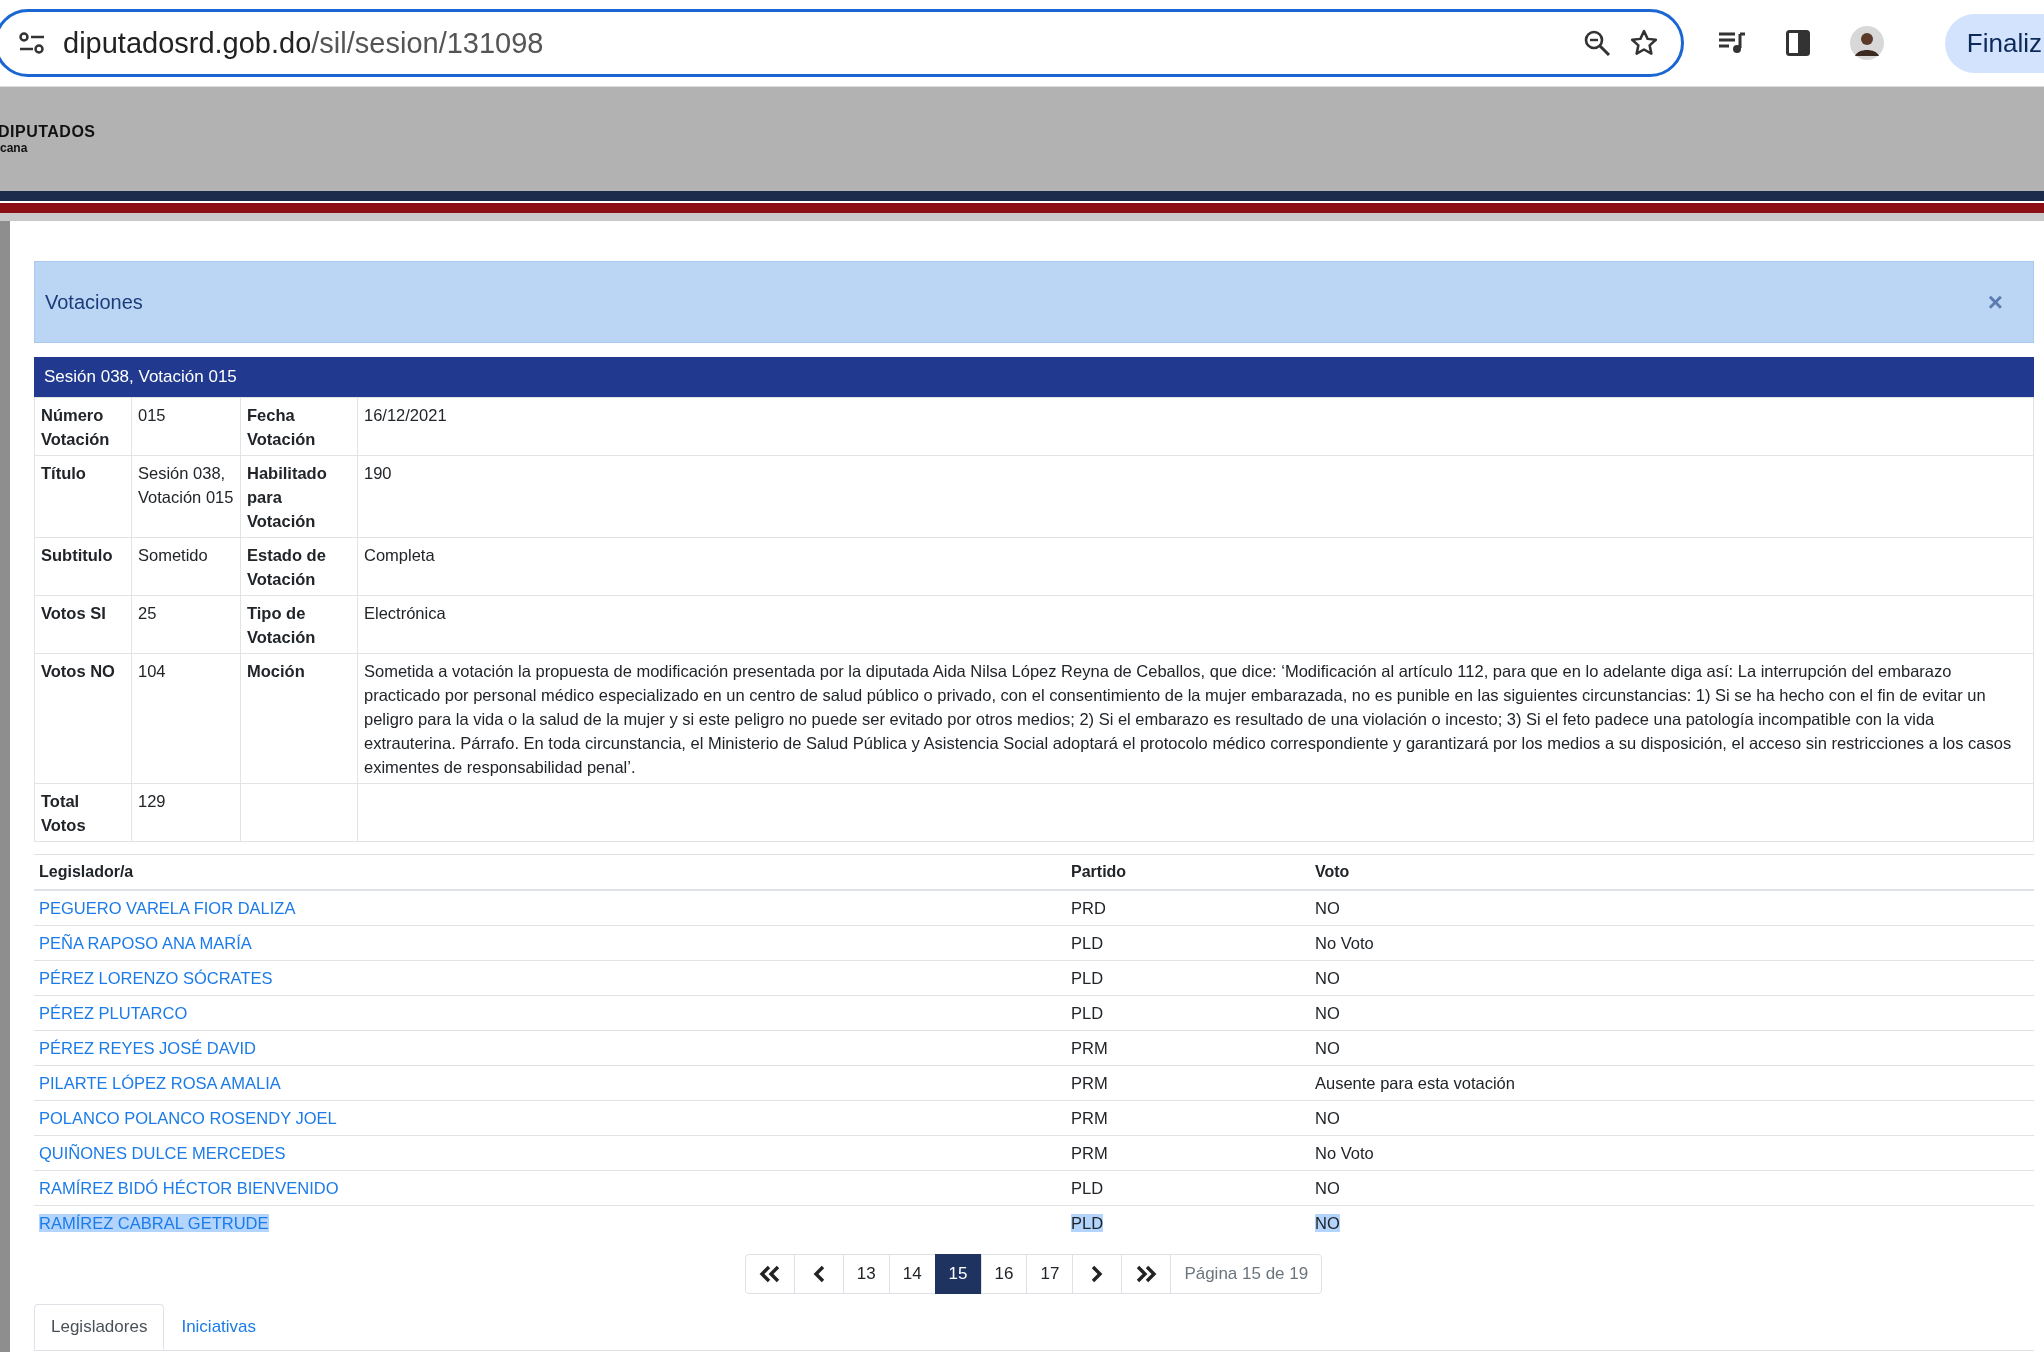  Describe the element at coordinates (1798, 43) in the screenshot. I see `side-panel-icon` at that location.